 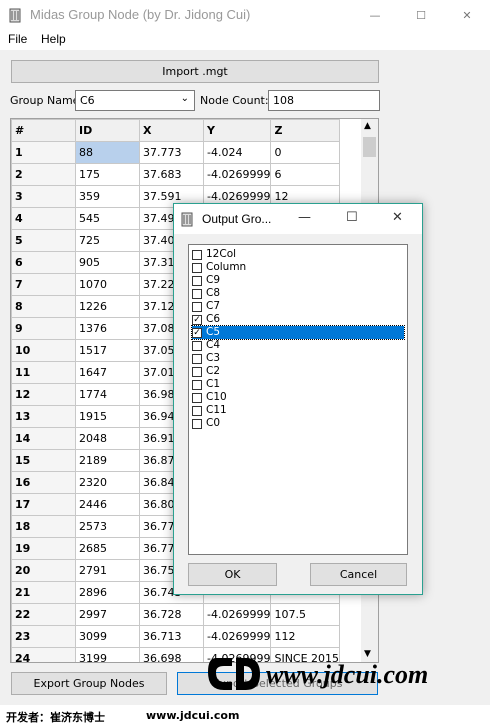 I want to click on cell-id: 2896, so click(x=107, y=592).